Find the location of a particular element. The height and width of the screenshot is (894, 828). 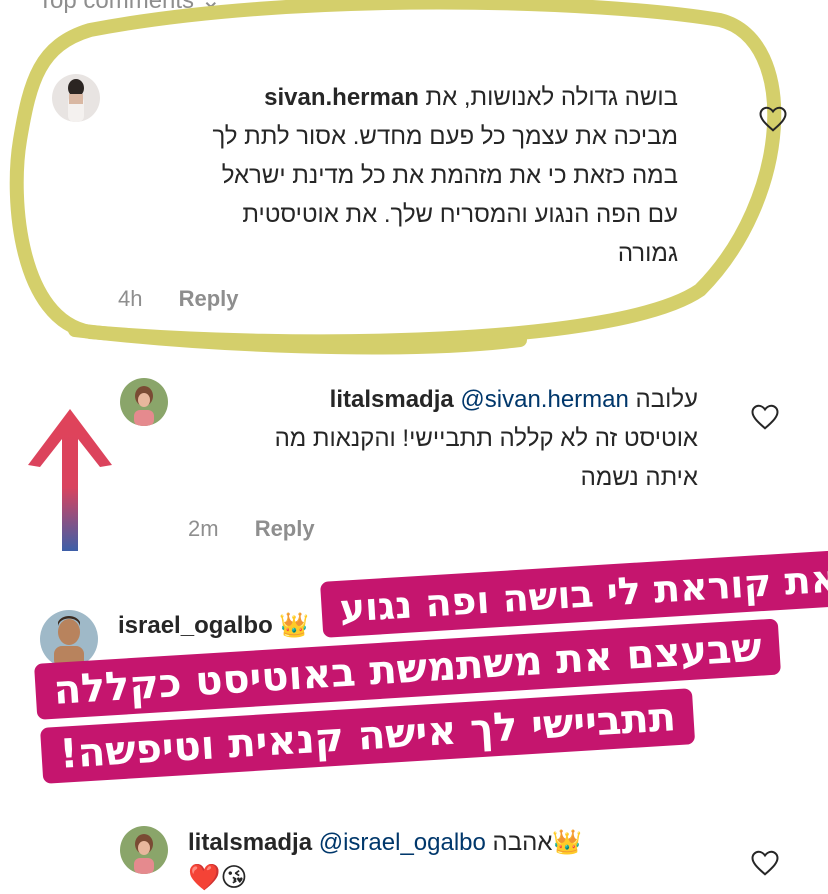

comment-line: בושה גדולה לאנושות, את sivan.herman is located at coordinates (398, 97).